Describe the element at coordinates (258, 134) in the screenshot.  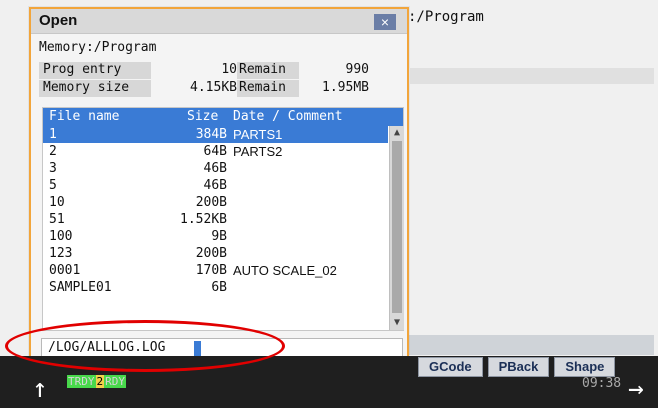
I see `cell-comment: PARTS1` at that location.